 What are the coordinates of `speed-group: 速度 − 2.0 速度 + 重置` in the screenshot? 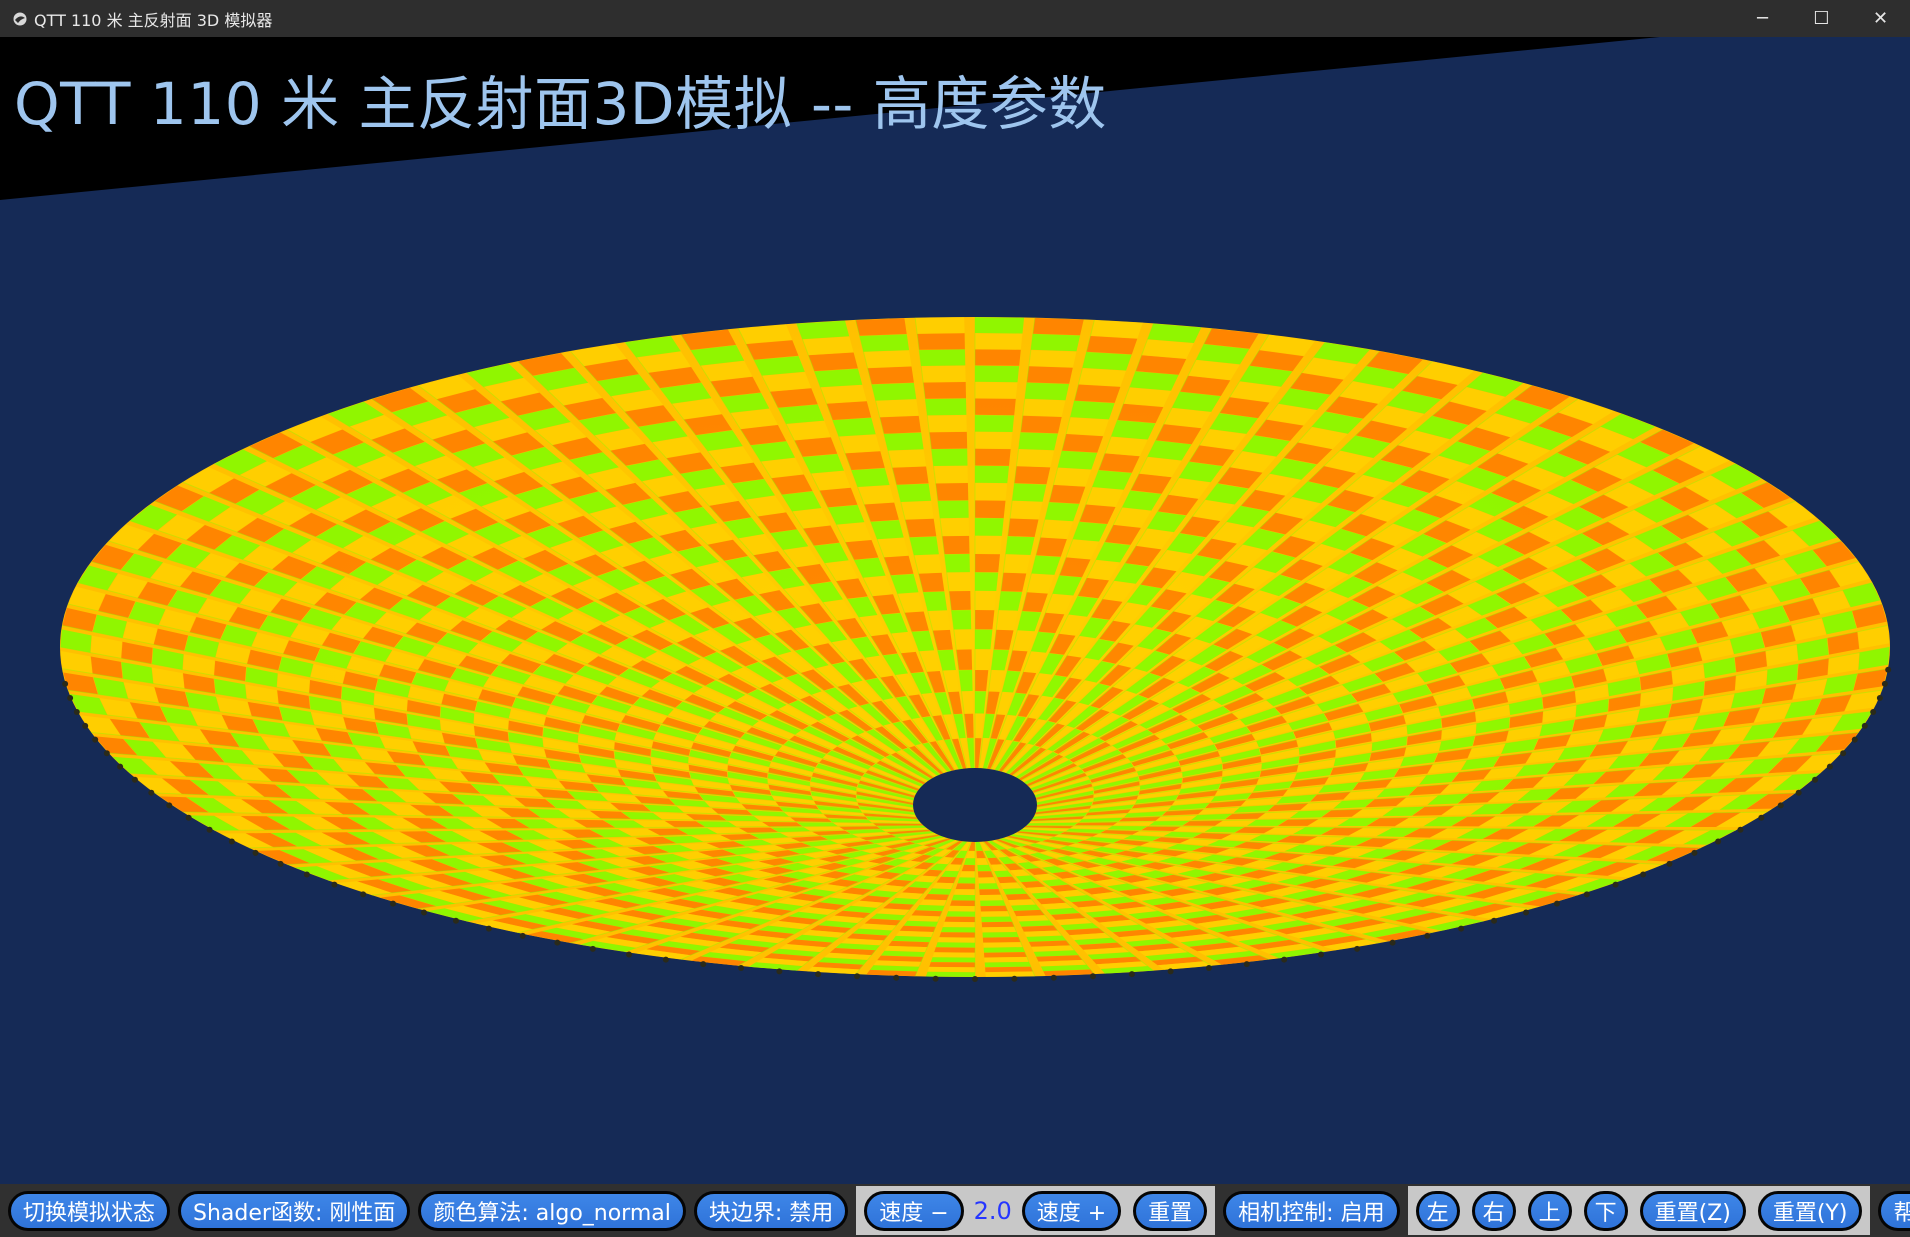 It's located at (1036, 1210).